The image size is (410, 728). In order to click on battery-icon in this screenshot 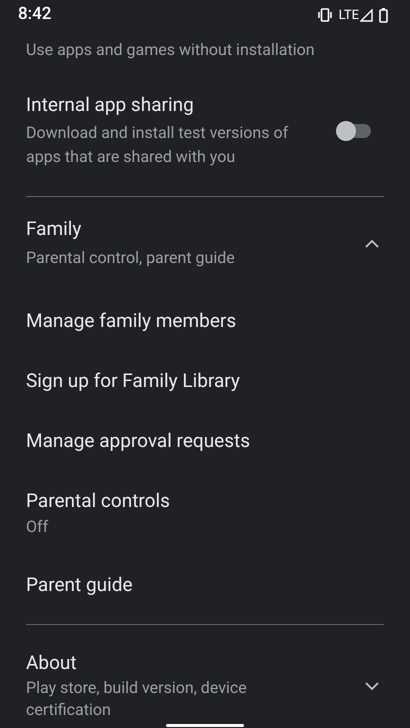, I will do `click(383, 15)`.